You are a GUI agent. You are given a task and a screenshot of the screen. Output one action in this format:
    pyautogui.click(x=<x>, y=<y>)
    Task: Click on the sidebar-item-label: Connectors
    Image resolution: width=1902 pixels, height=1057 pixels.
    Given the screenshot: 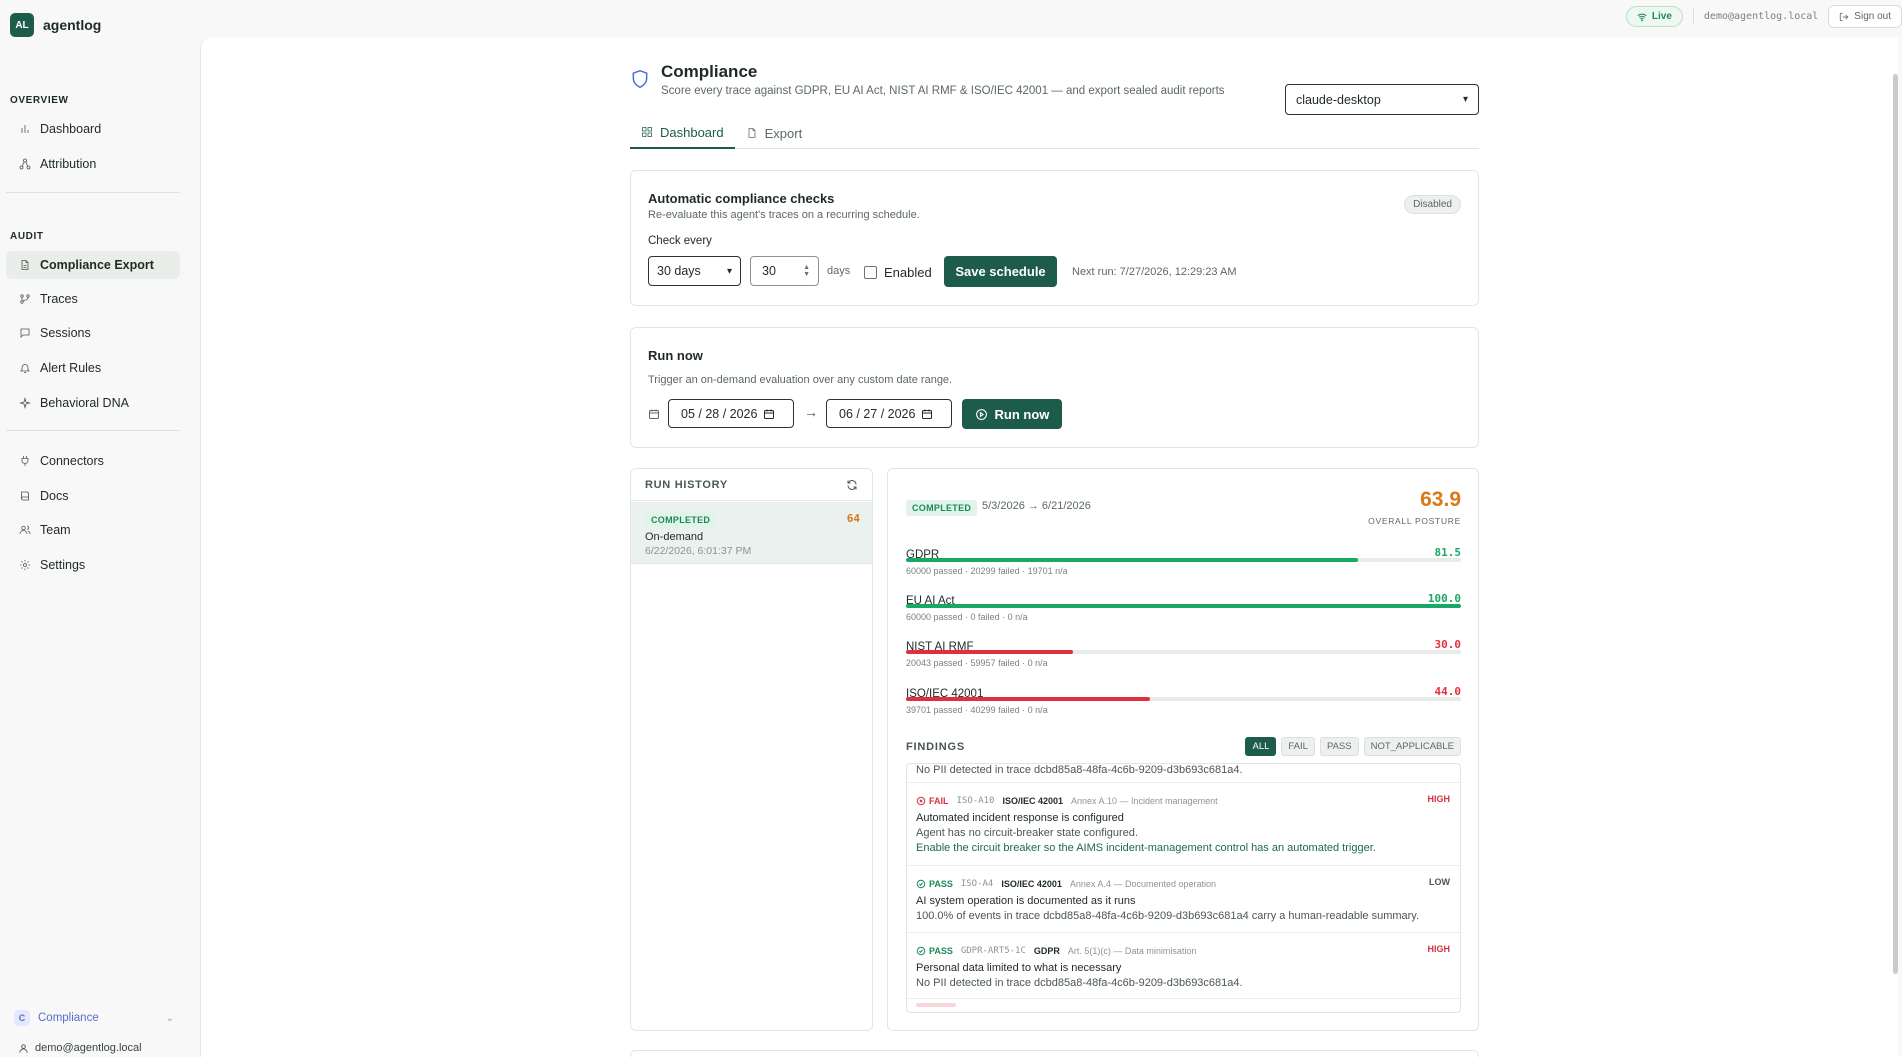 What is the action you would take?
    pyautogui.click(x=72, y=461)
    